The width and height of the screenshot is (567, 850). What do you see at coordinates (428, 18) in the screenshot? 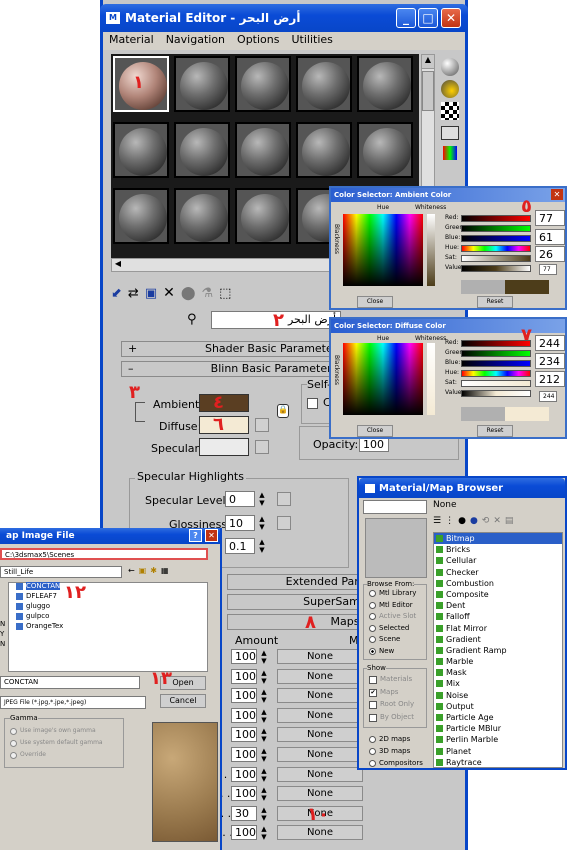
I see `maximize-button: □` at bounding box center [428, 18].